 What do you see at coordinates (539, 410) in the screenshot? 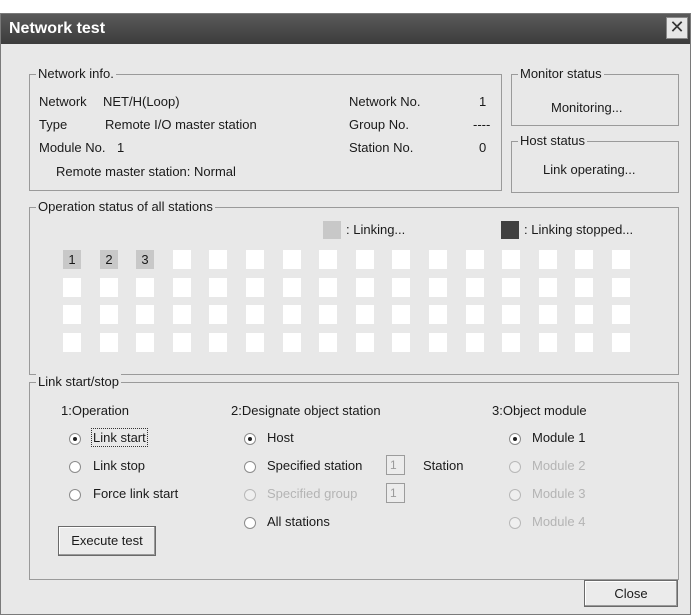
I see `object-module-title: 3:Object module` at bounding box center [539, 410].